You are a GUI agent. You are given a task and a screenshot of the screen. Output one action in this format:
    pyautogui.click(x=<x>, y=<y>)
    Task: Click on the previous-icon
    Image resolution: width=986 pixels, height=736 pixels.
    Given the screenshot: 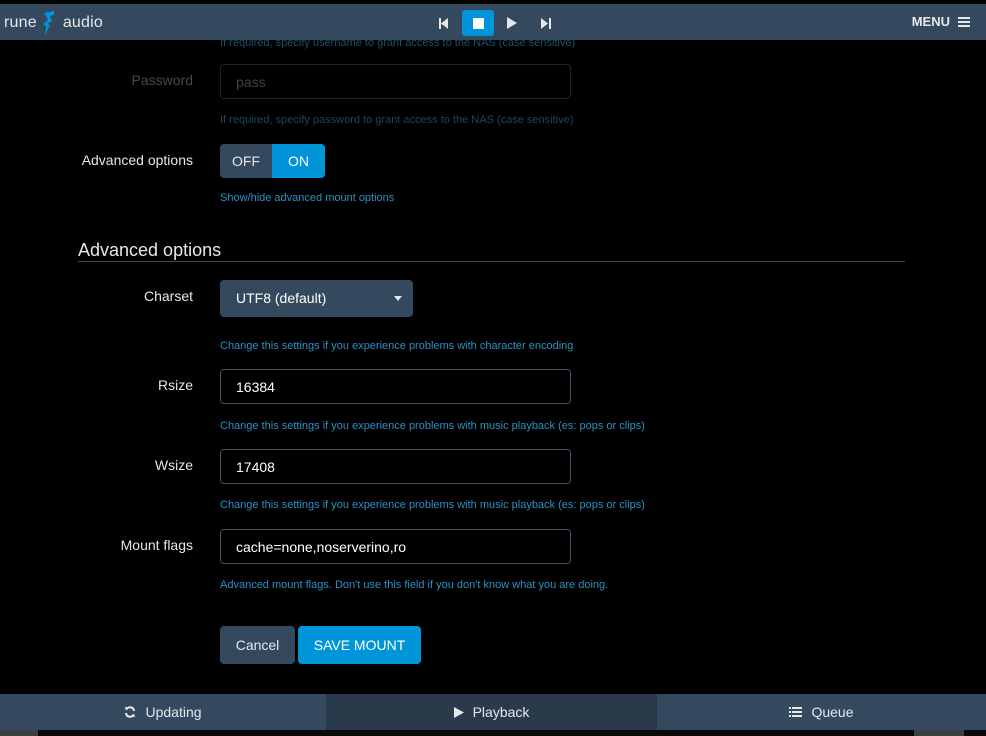 What is the action you would take?
    pyautogui.click(x=443, y=23)
    